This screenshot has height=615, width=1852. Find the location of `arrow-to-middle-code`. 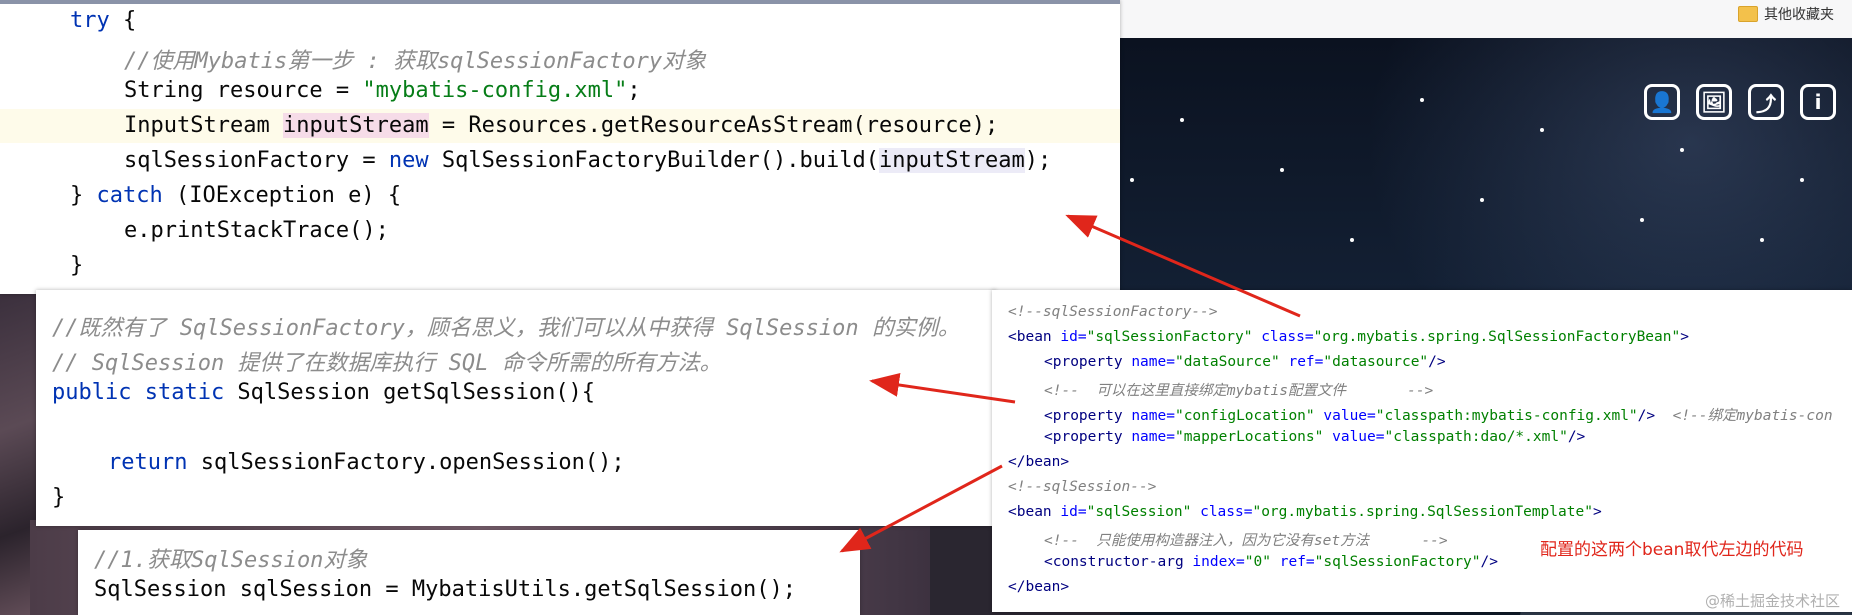

arrow-to-middle-code is located at coordinates (942, 388).